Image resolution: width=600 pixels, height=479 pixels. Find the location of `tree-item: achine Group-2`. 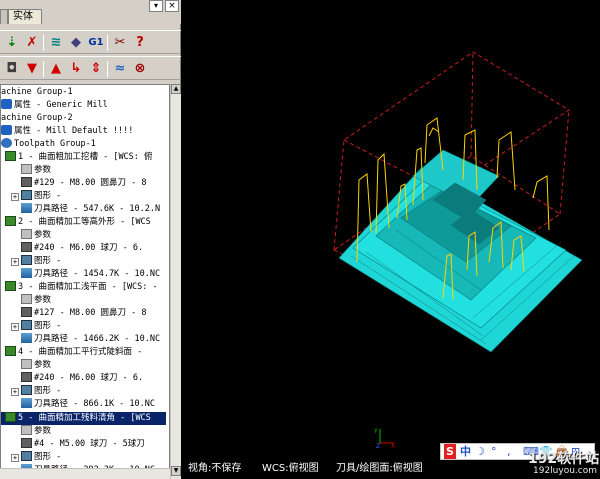

tree-item: achine Group-2 is located at coordinates (37, 118).